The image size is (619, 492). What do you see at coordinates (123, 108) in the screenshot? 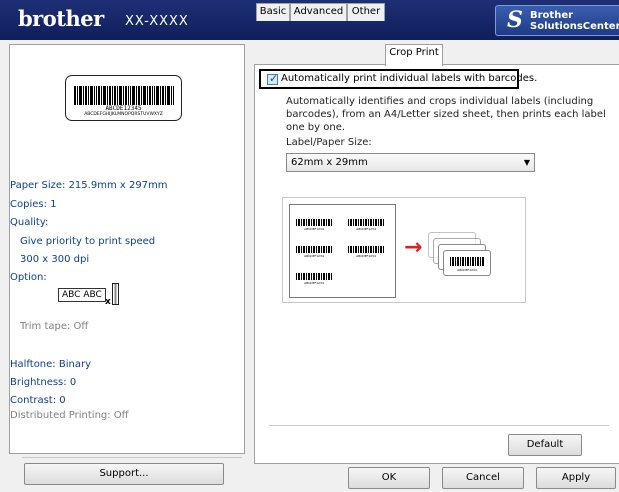
I see `barcode-number: ABCDE12345` at bounding box center [123, 108].